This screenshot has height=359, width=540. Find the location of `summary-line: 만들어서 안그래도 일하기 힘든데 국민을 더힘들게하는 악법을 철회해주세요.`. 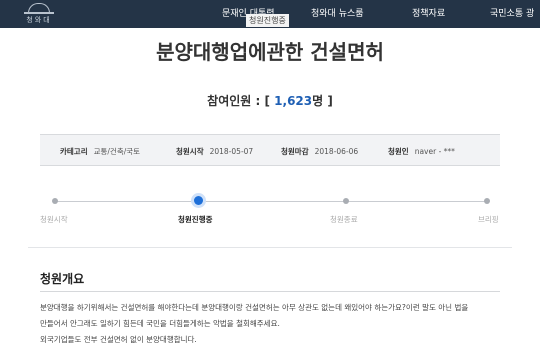

summary-line: 만들어서 안그래도 일하기 힘든데 국민을 더힘들게하는 악법을 철회해주세요. is located at coordinates (160, 323).